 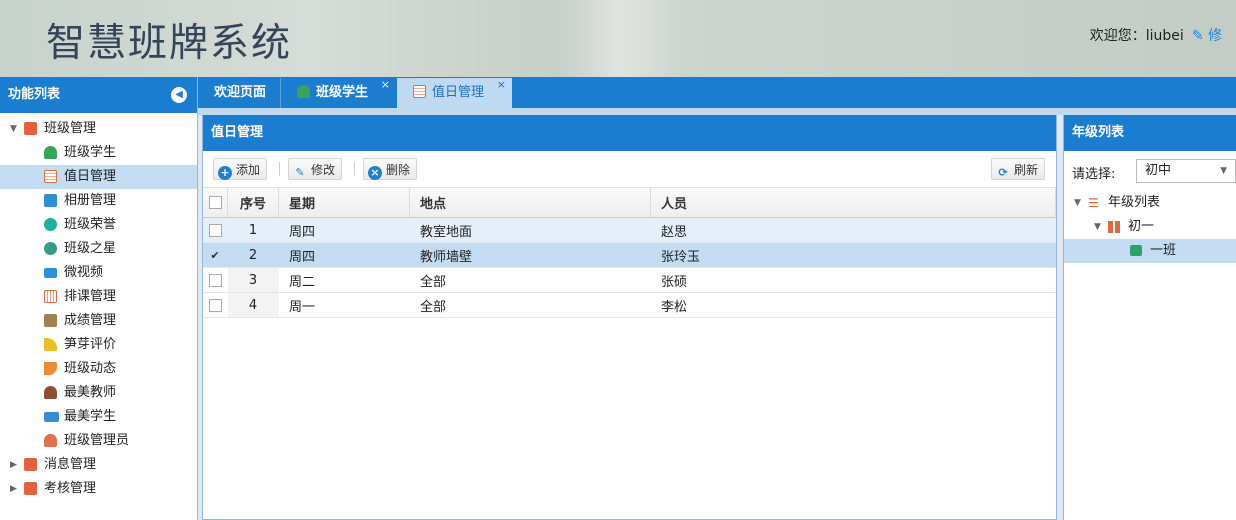 What do you see at coordinates (853, 305) in the screenshot?
I see `cell-person: 李松` at bounding box center [853, 305].